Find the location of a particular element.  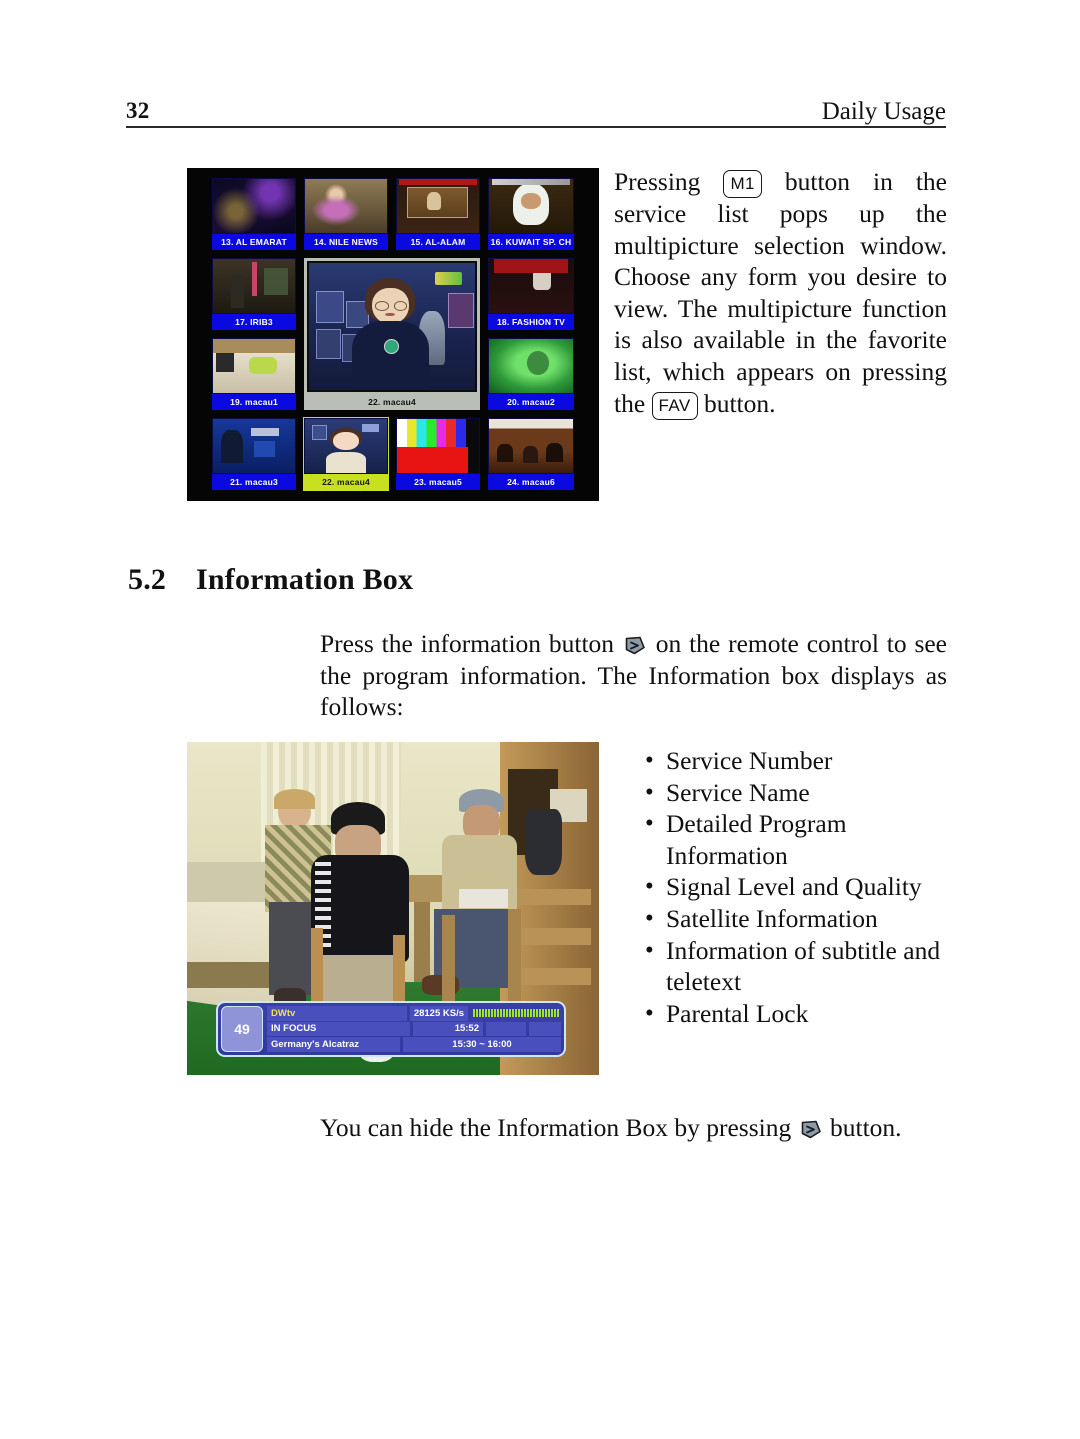

selected-channel-label: 22. macau4 is located at coordinates (392, 402).